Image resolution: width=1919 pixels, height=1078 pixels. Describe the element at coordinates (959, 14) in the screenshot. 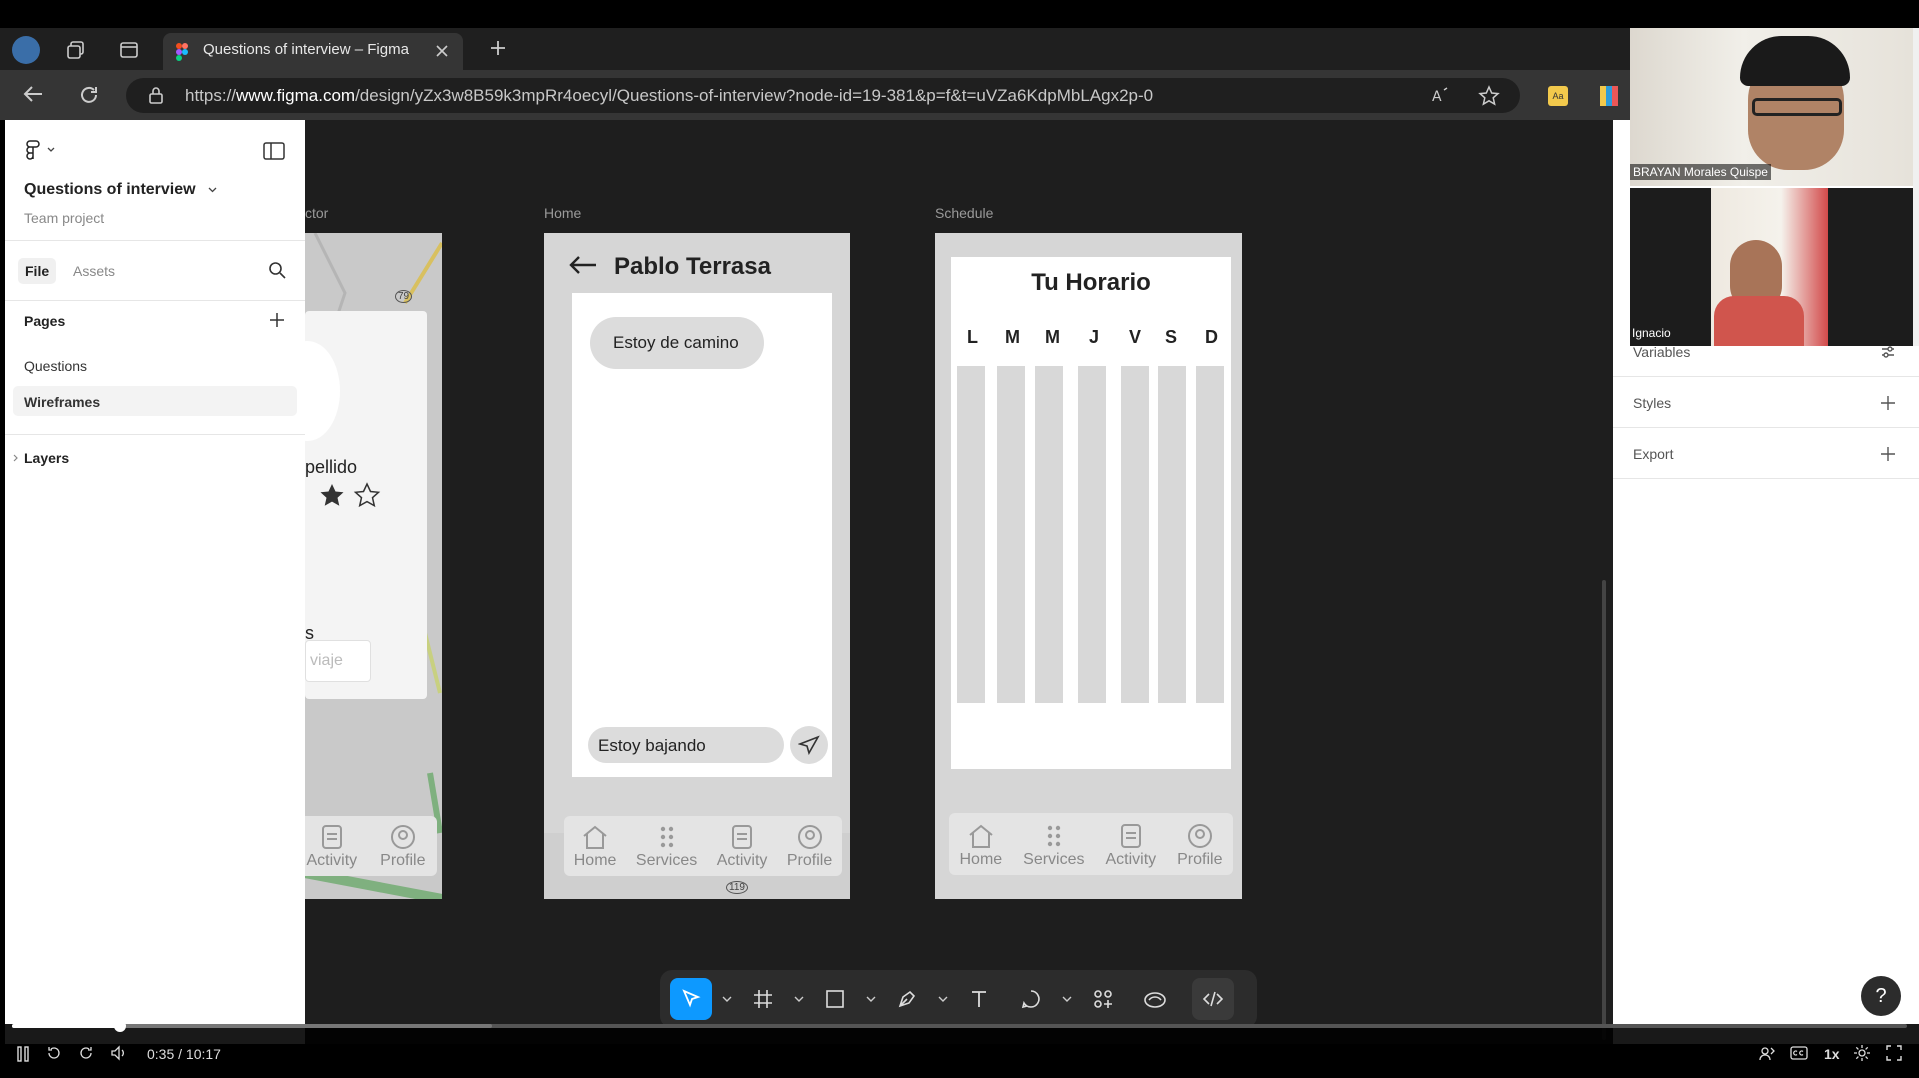

I see `top-black-bar` at that location.